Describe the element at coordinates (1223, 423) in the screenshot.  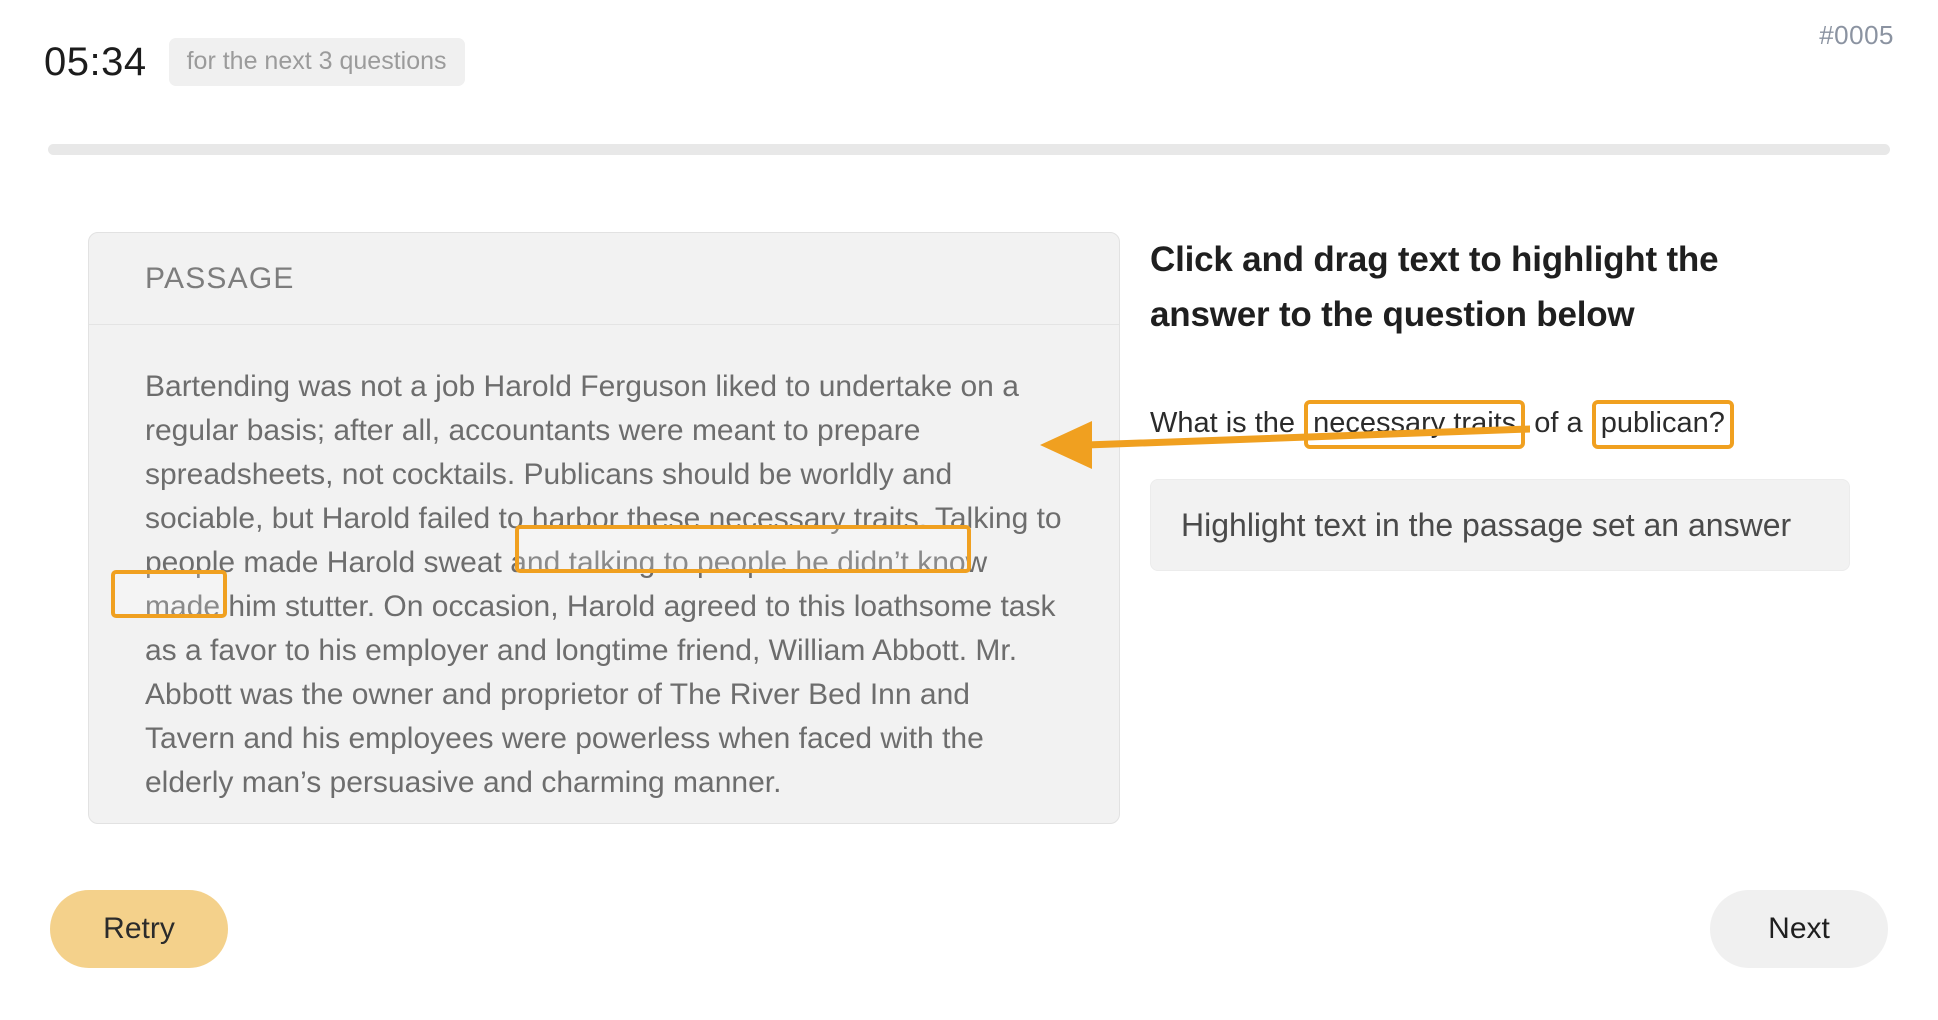
I see `question-lead: What is the` at that location.